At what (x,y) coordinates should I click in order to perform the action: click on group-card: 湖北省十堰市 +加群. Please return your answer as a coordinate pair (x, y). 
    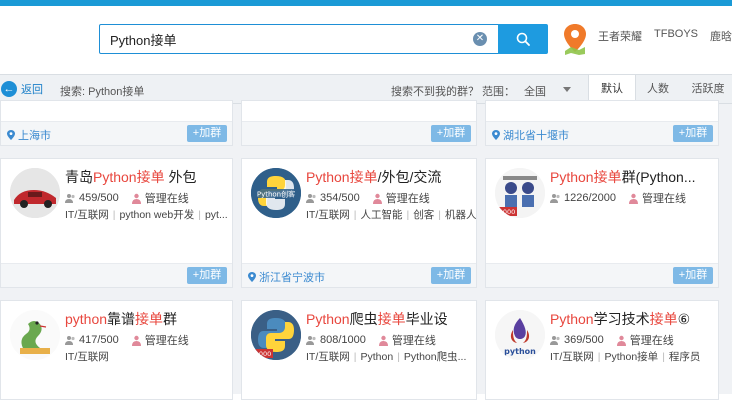
    Looking at the image, I should click on (602, 123).